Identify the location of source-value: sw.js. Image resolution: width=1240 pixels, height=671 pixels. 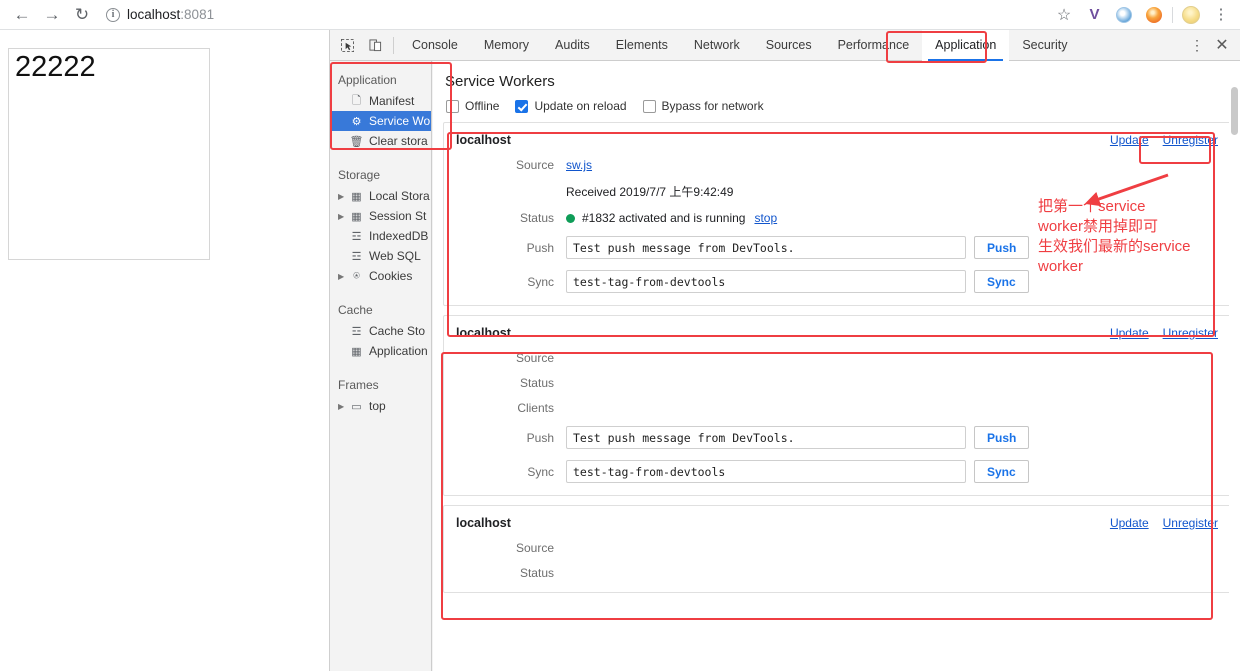
(579, 165).